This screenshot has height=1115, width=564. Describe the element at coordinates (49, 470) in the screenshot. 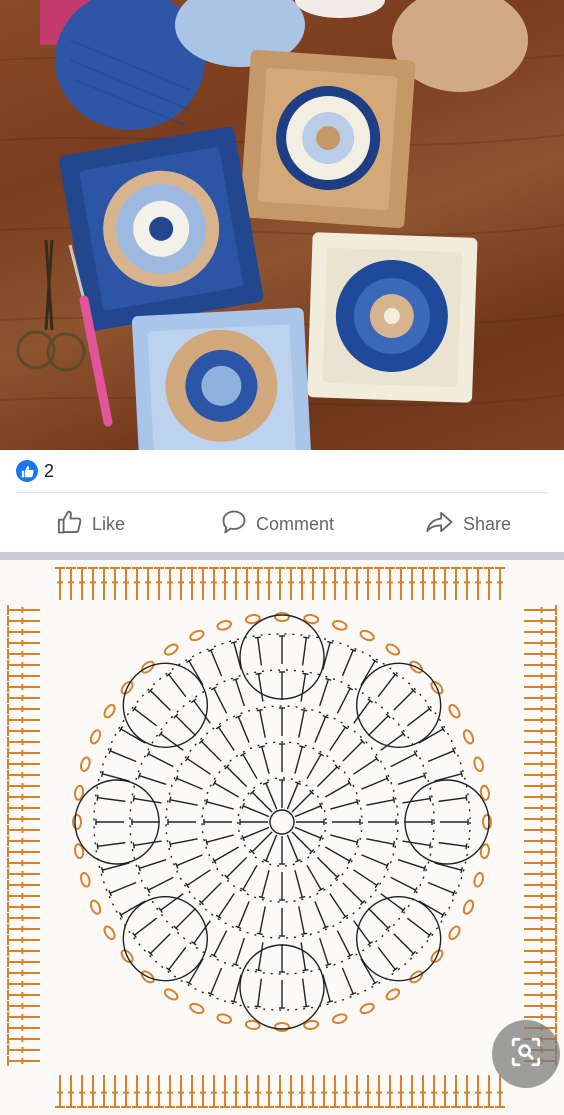

I see `reaction-count: 2` at that location.